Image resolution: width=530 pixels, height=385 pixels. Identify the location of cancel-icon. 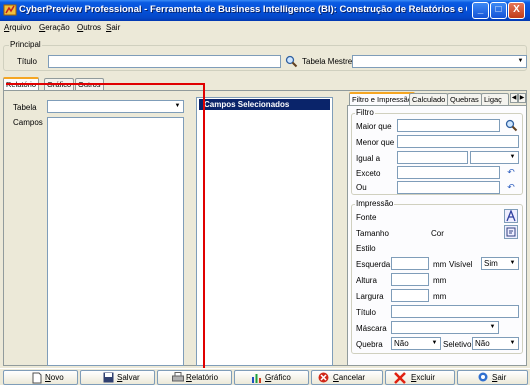
(323, 378).